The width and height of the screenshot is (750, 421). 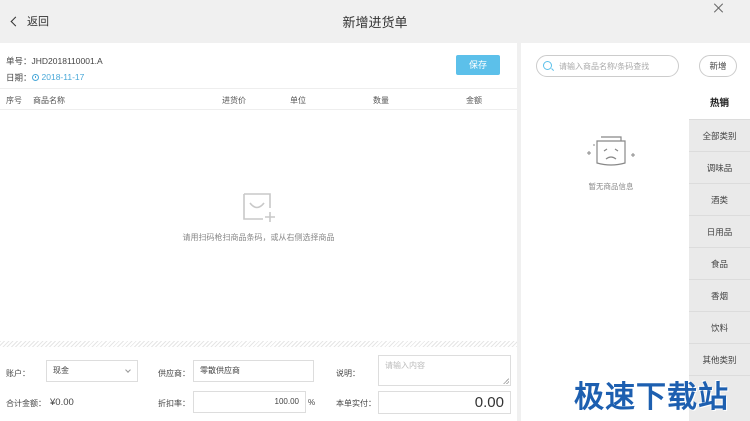 I want to click on column-header-unit: 单位, so click(x=298, y=100).